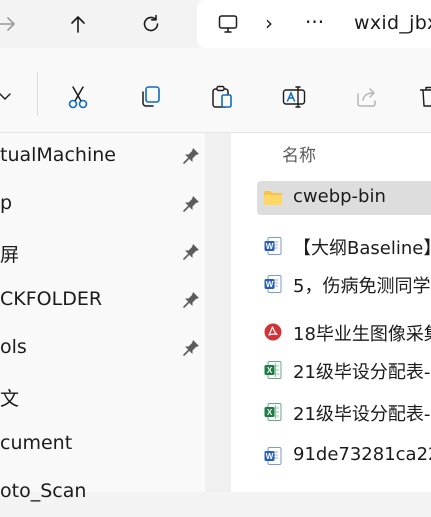 This screenshot has width=431, height=517. Describe the element at coordinates (10, 399) in the screenshot. I see `nav-item-label: 文` at that location.